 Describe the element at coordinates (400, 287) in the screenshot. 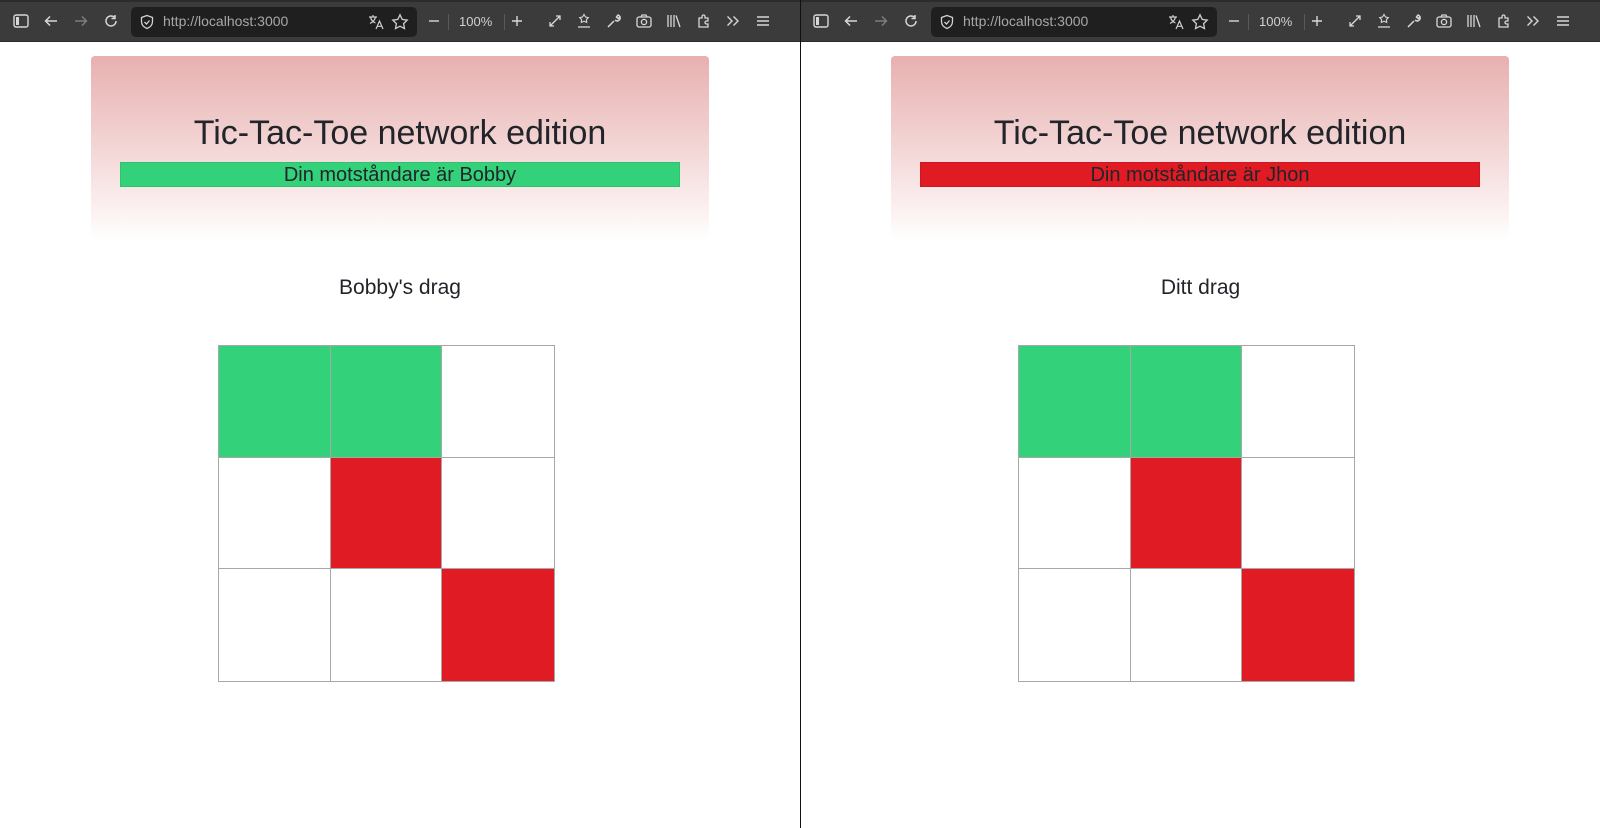

I see `turn-status: Bobby's drag` at that location.